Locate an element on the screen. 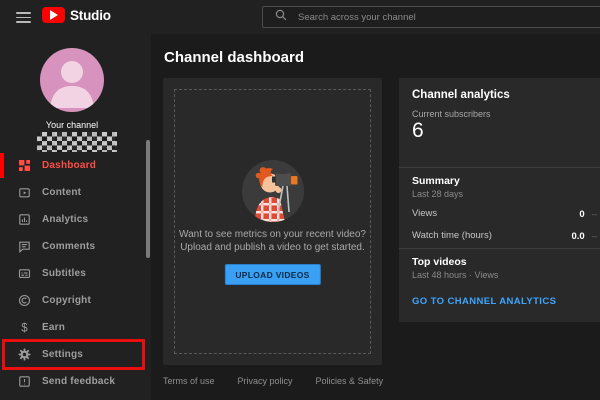  youtube-play-icon is located at coordinates (53, 15).